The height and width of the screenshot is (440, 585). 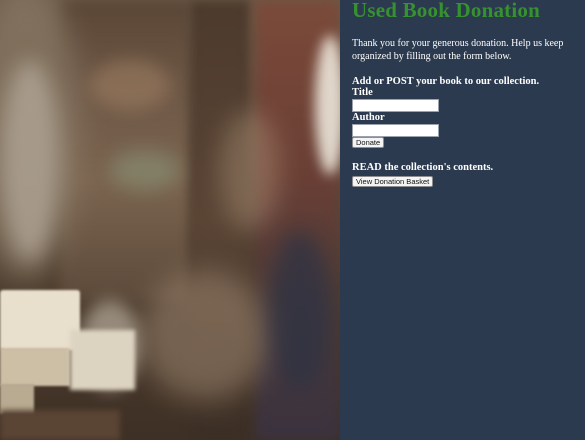 What do you see at coordinates (446, 11) in the screenshot?
I see `page-title: Used Book Donation` at bounding box center [446, 11].